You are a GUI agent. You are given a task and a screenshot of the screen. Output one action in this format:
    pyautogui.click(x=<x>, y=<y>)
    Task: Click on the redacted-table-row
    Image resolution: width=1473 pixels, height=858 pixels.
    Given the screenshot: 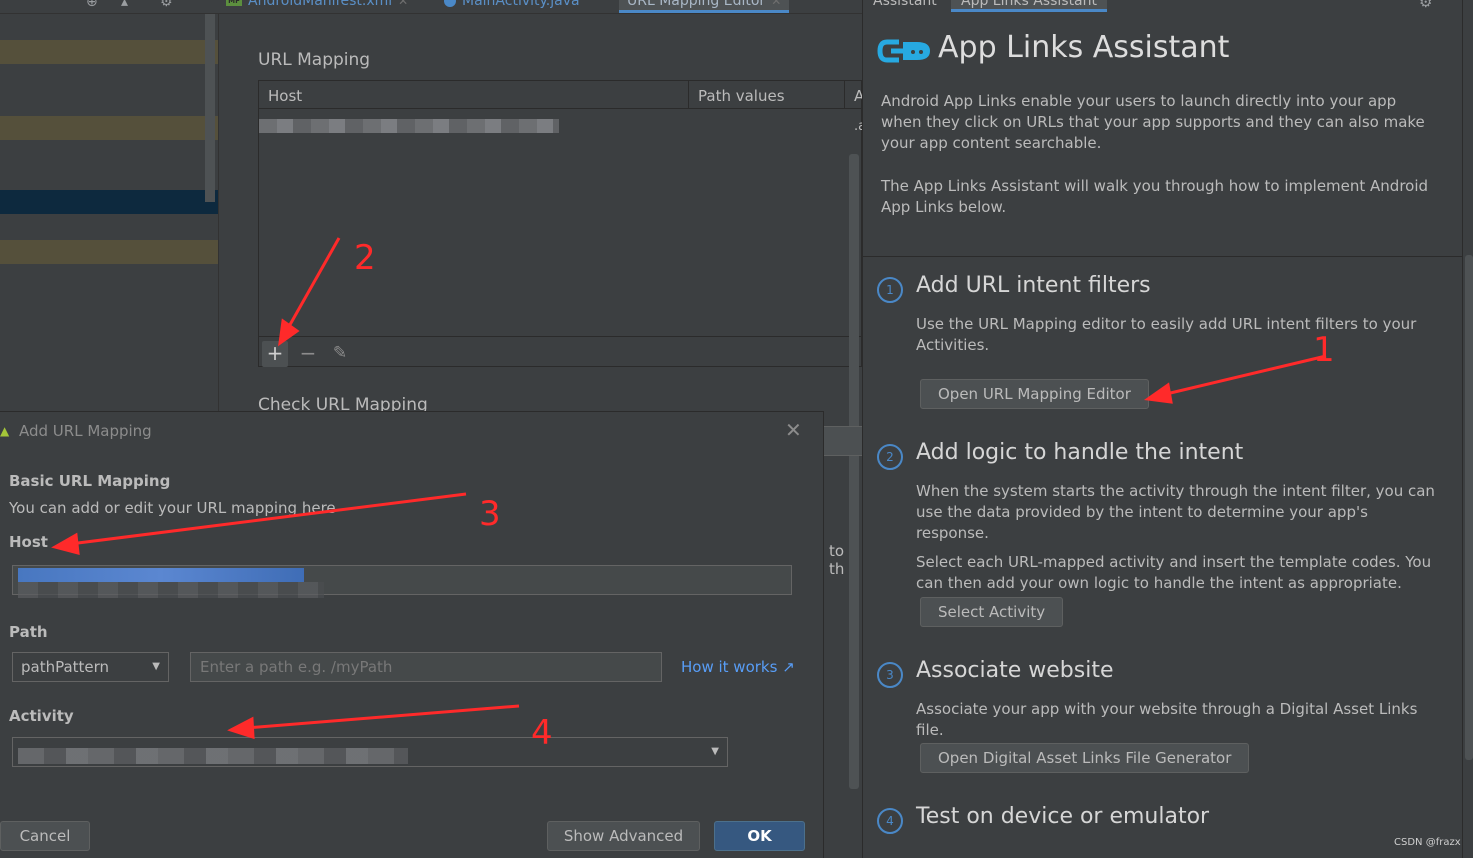 What is the action you would take?
    pyautogui.click(x=409, y=126)
    